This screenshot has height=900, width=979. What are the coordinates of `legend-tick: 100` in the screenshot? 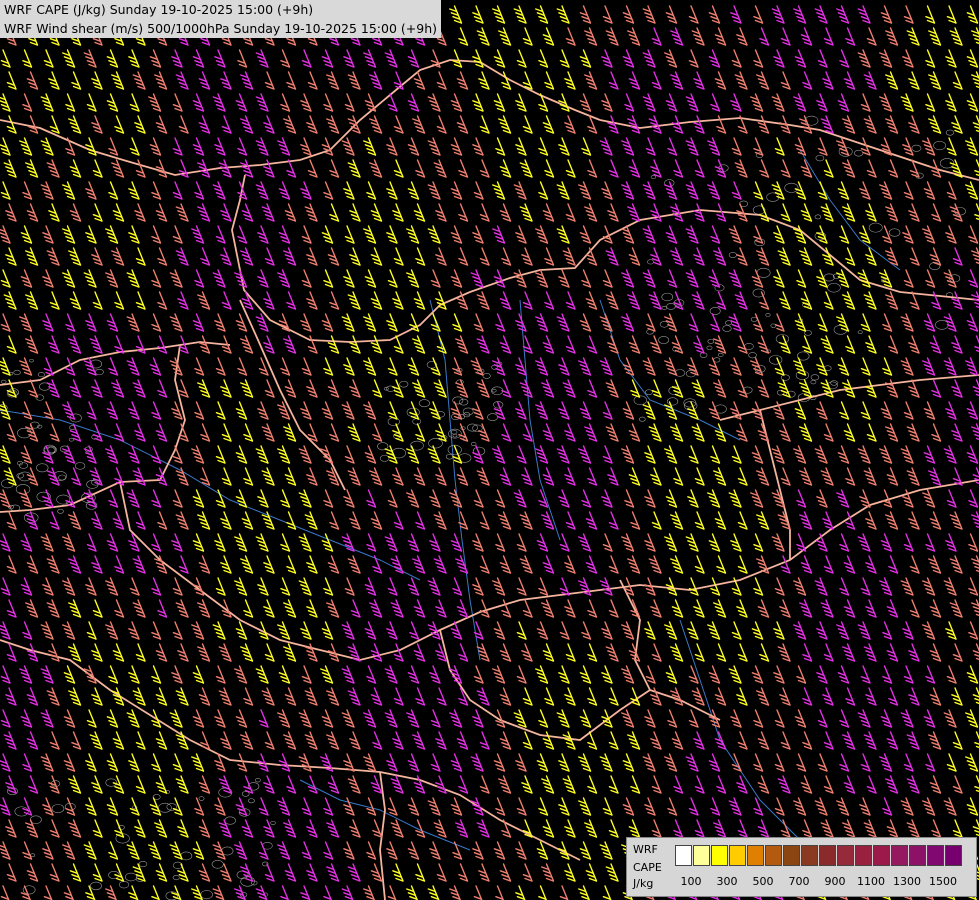 It's located at (691, 881).